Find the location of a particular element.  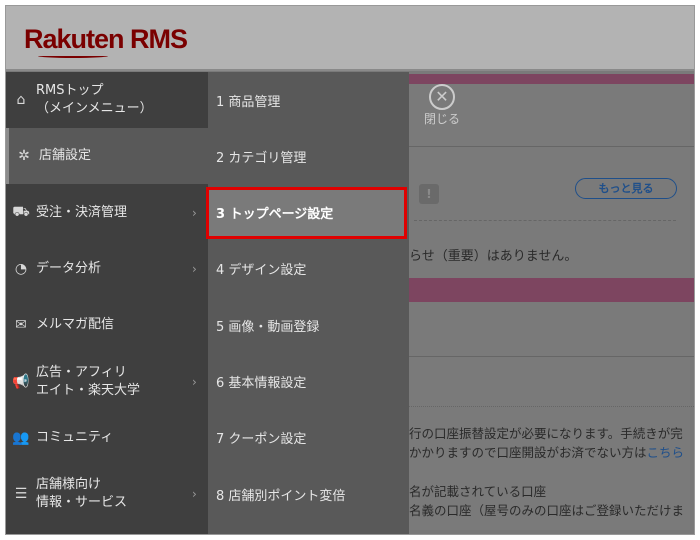

menu-item-label: 広告・アフィリ エイト・楽天大学 is located at coordinates (88, 381).